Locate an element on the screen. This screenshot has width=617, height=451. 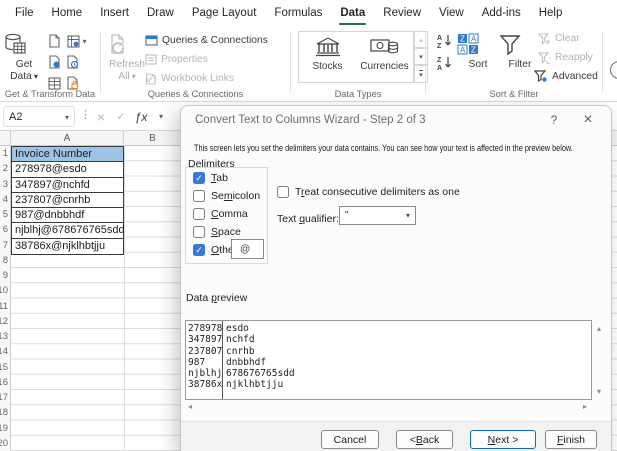
cell-a6: njblhj@678676765sdd is located at coordinates (68, 231).